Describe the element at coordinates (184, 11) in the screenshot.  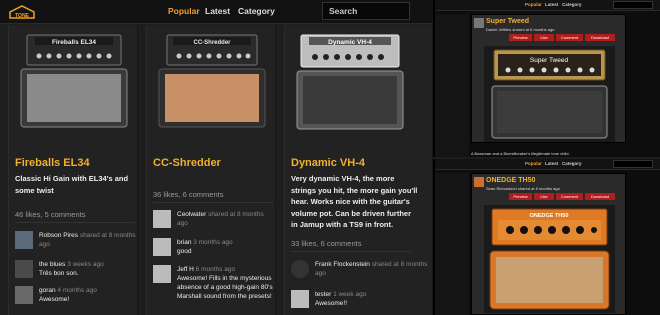
I see `tab-popular: Popular` at that location.